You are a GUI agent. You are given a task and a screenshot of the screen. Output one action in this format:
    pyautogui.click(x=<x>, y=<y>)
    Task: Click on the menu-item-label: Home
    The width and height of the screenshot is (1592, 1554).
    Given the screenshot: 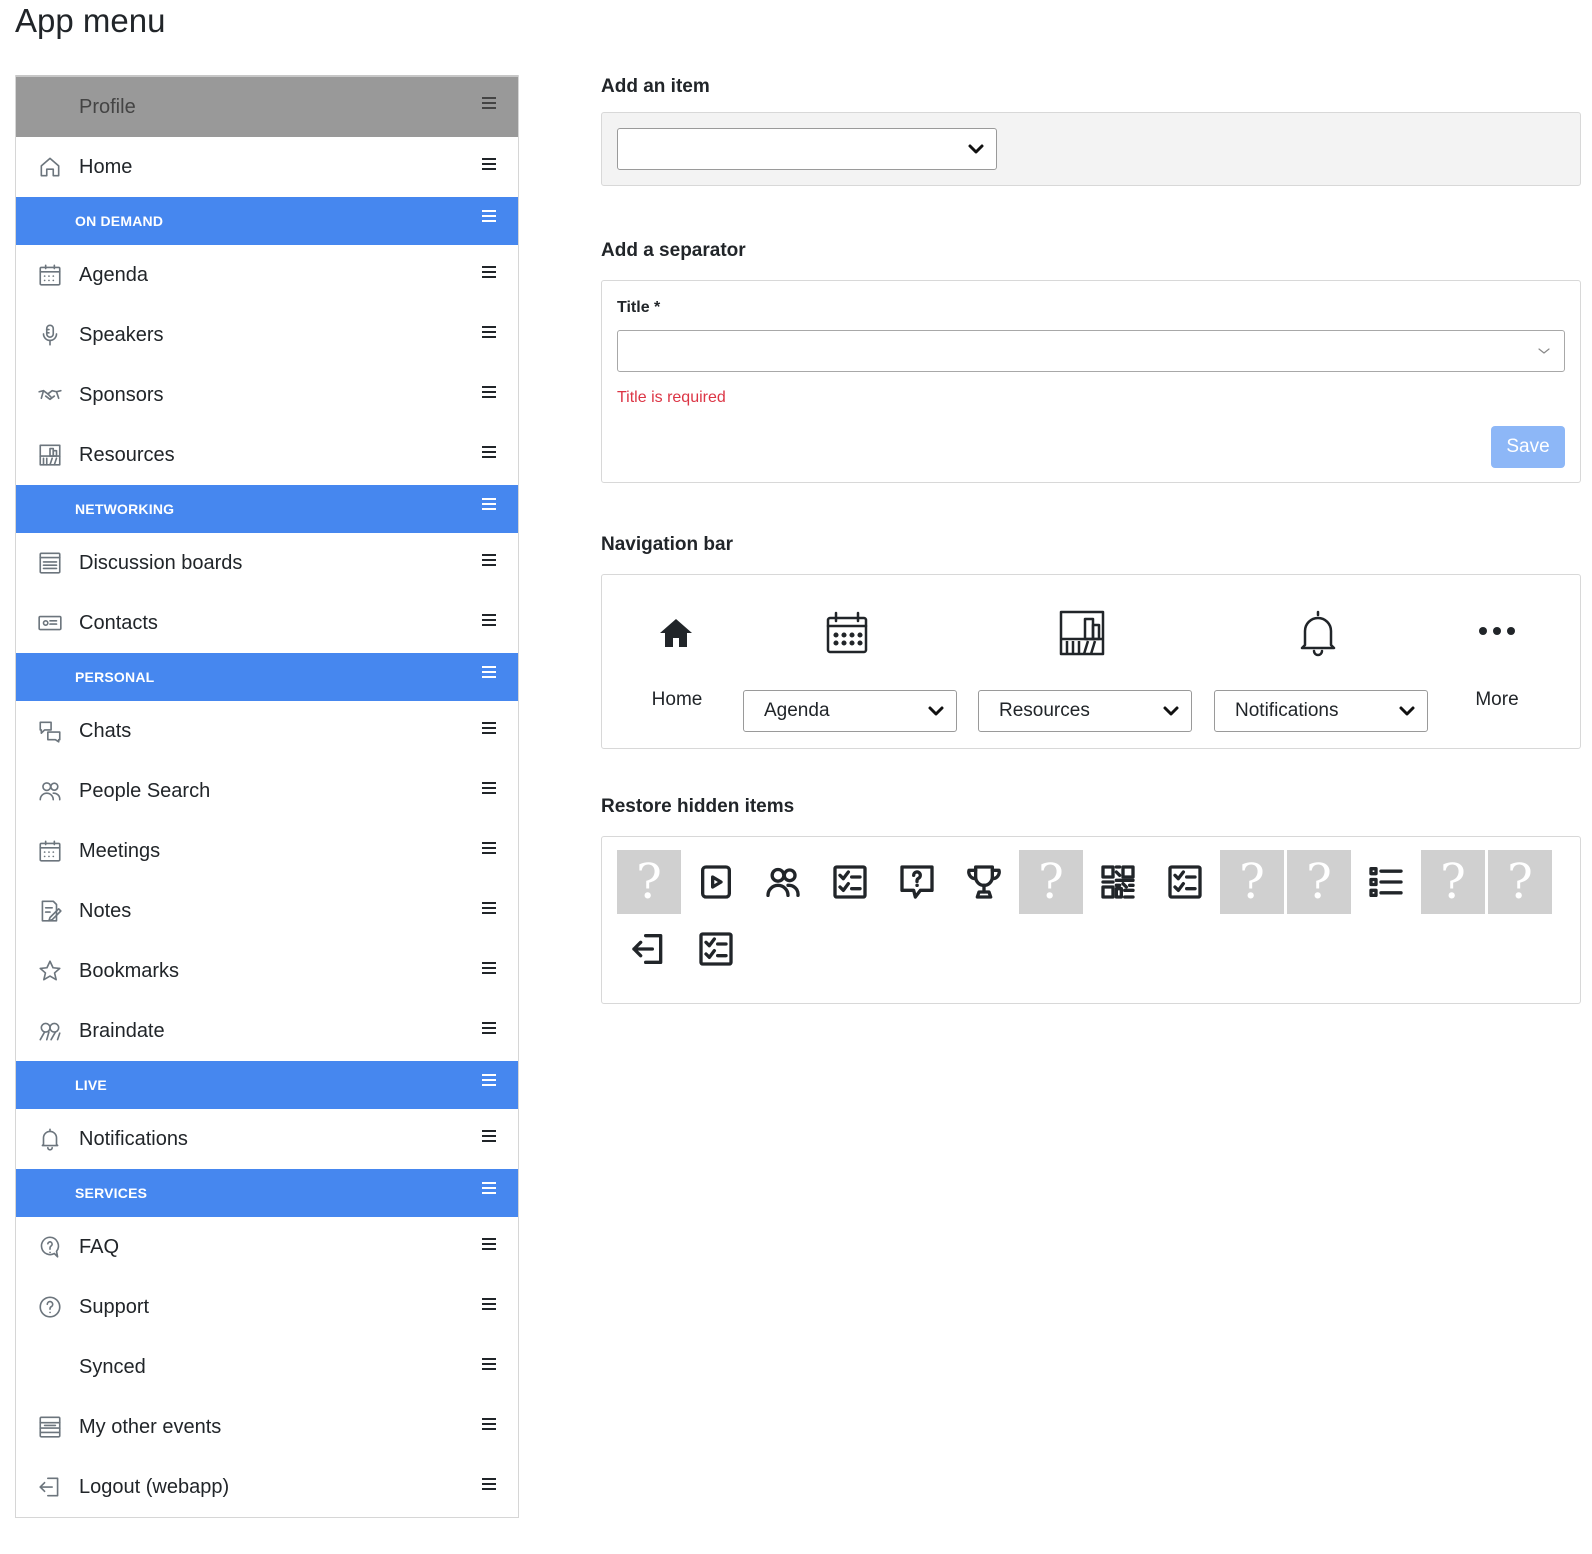 What is the action you would take?
    pyautogui.click(x=106, y=166)
    